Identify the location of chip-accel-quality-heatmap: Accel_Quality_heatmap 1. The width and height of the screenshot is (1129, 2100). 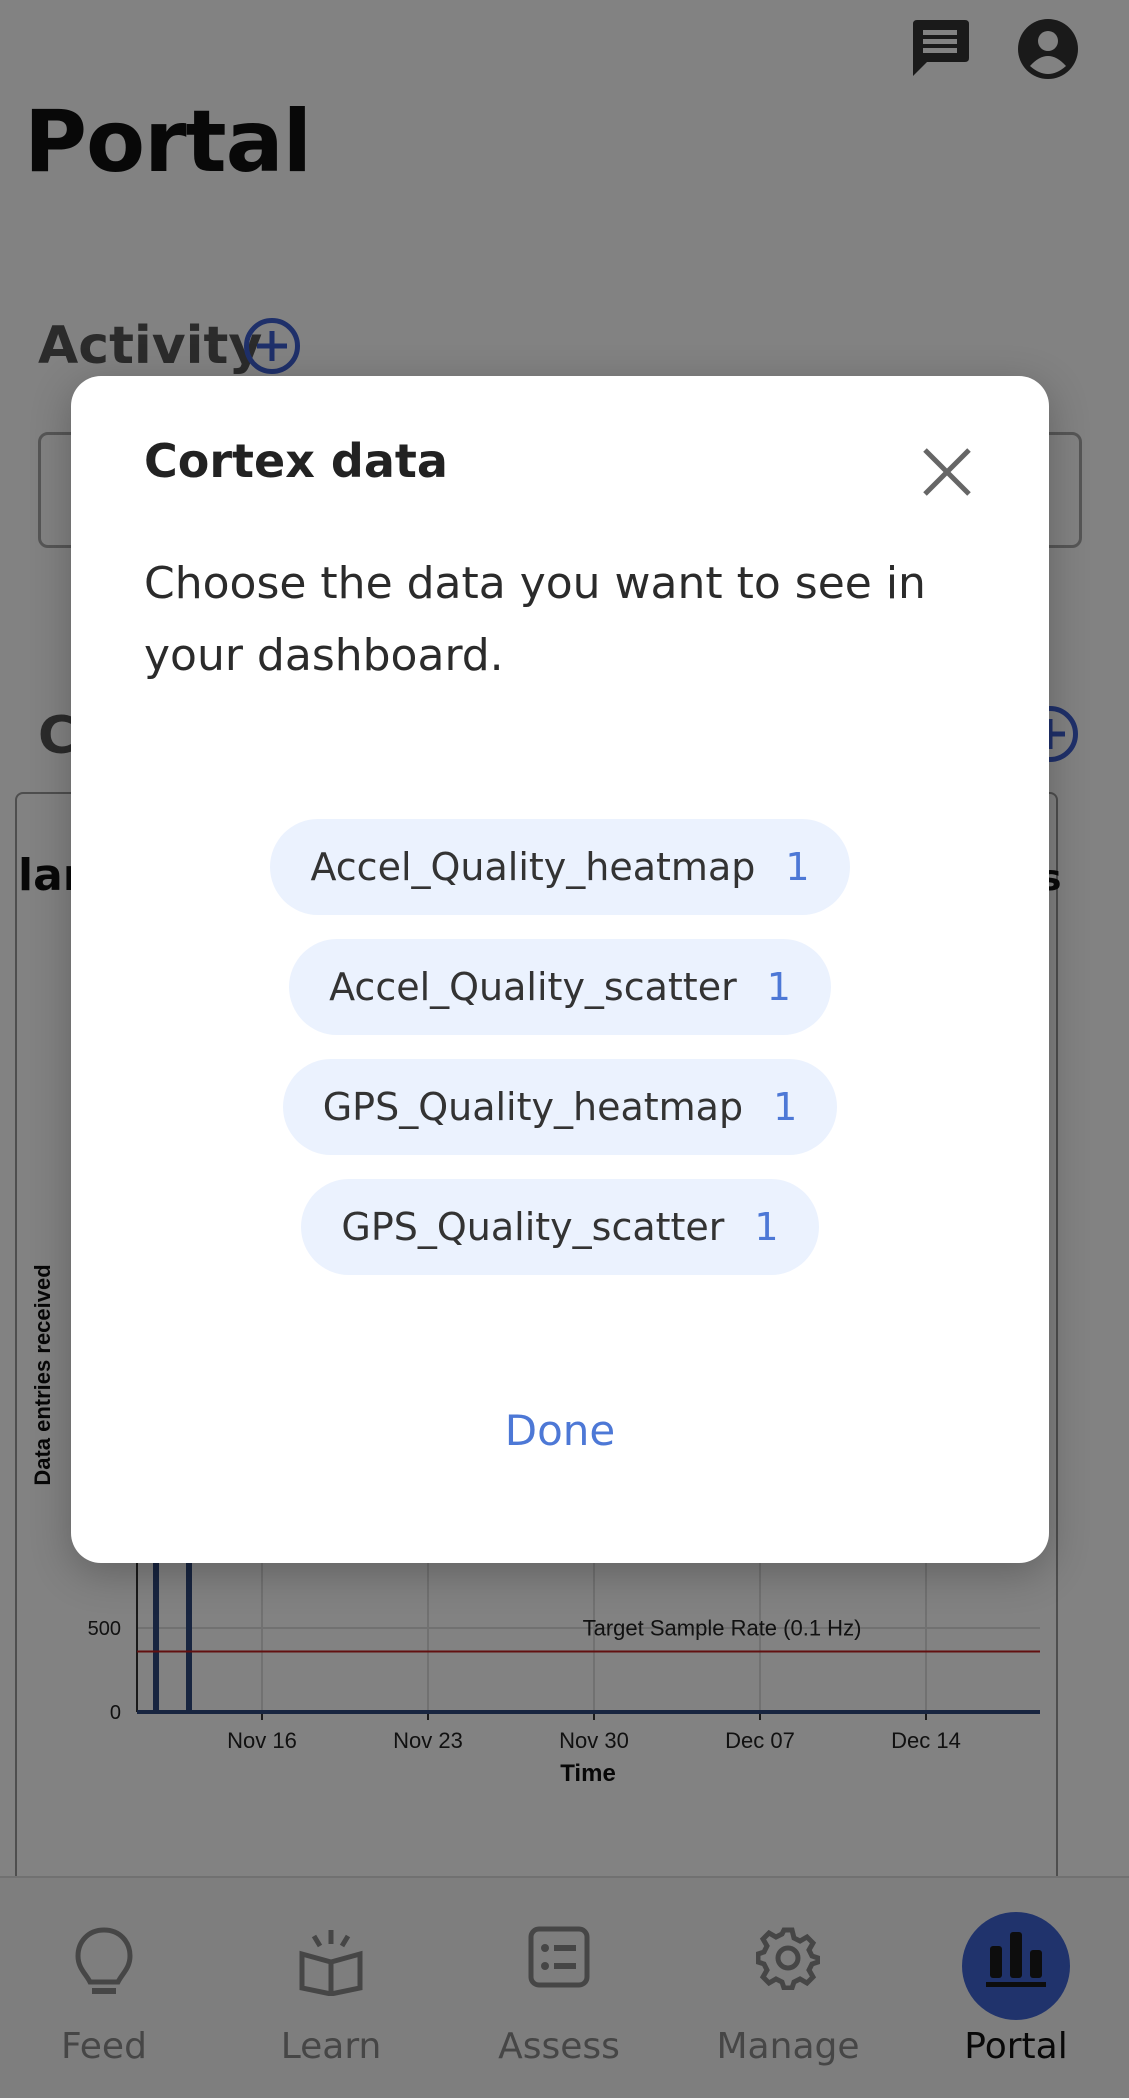
(560, 867).